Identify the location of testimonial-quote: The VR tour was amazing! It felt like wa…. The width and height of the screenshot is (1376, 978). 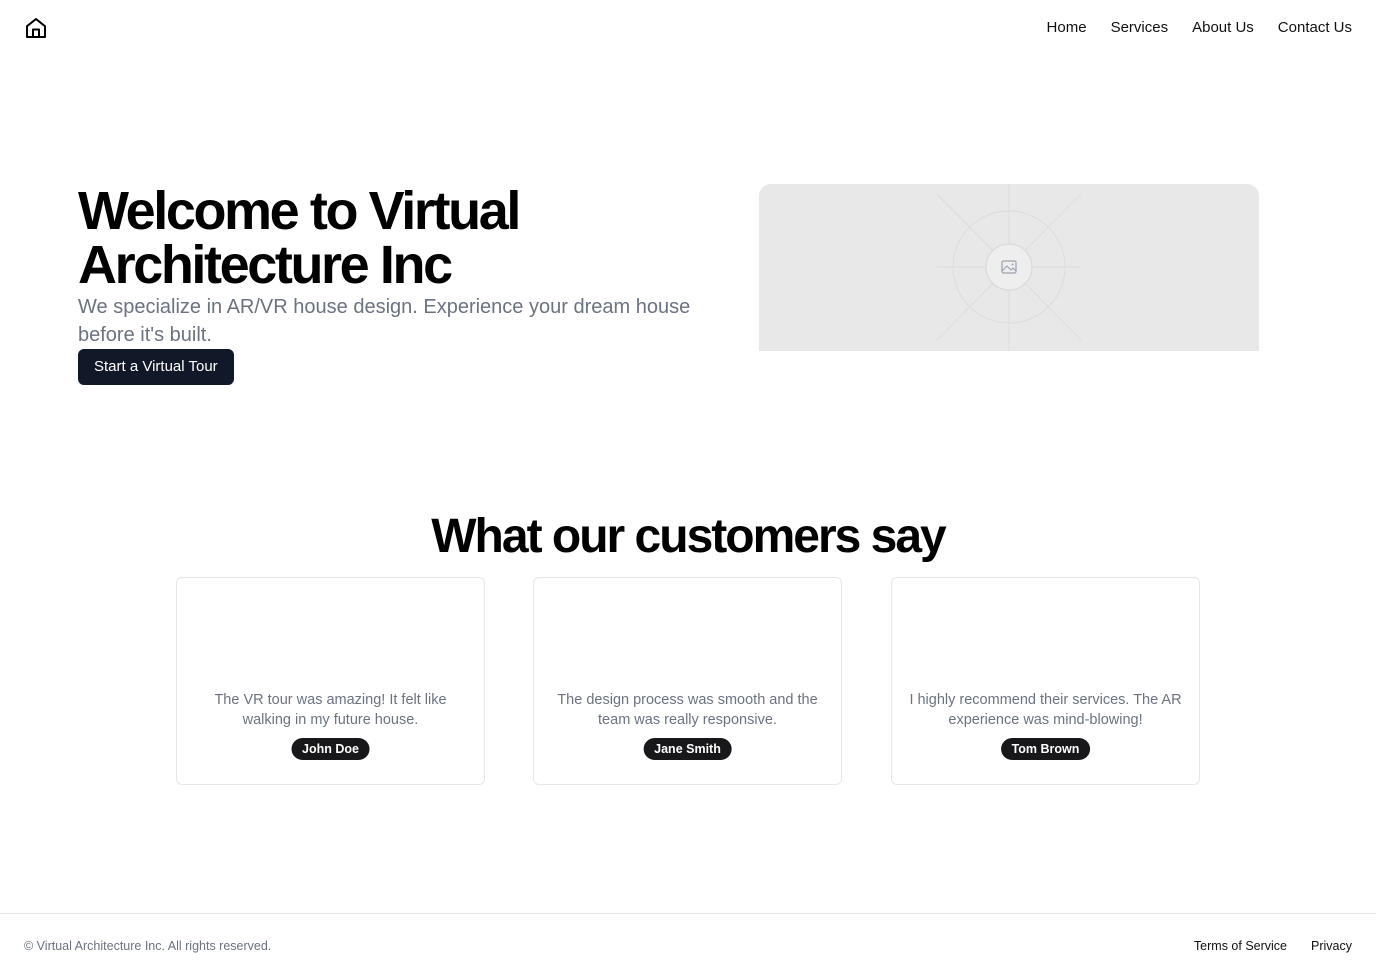
(330, 710).